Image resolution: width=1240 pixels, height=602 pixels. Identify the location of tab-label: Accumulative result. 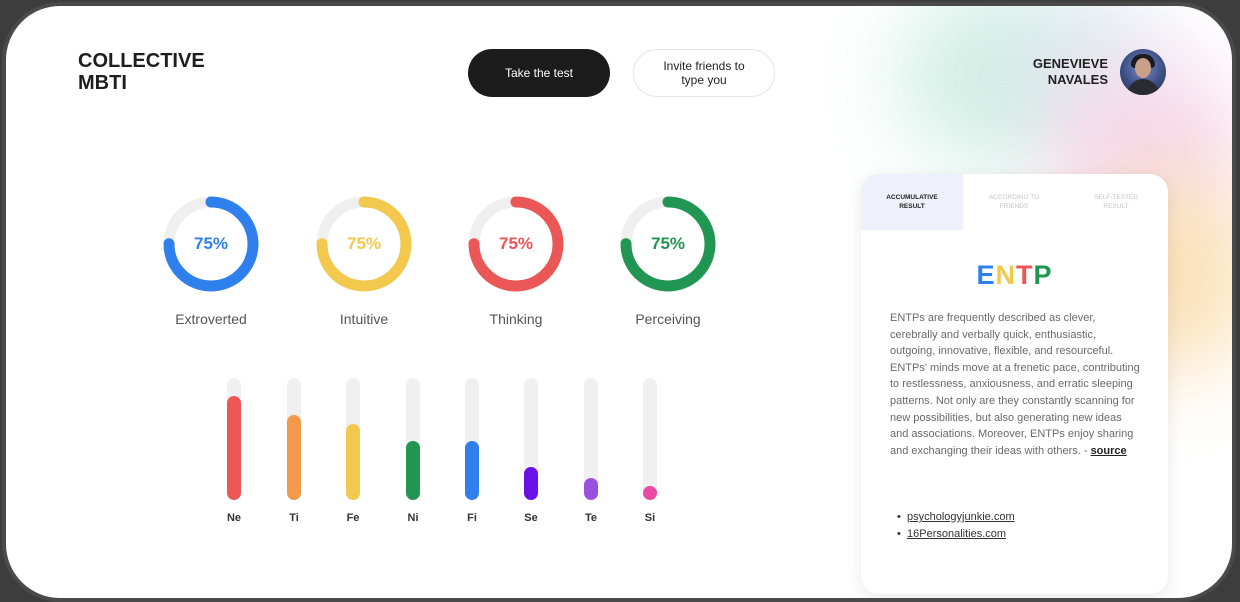
(912, 202).